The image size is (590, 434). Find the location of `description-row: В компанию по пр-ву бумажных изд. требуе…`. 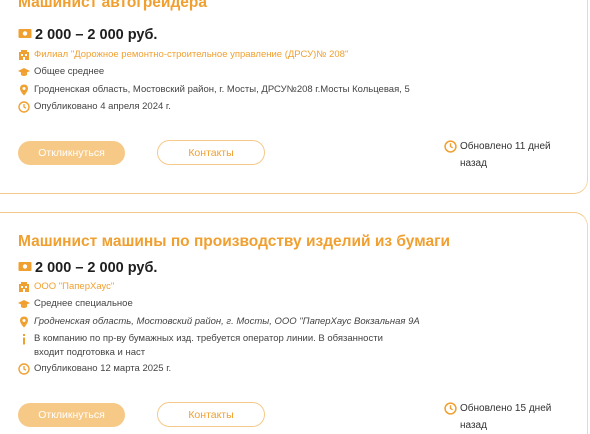

description-row: В компанию по пр-ву бумажных изд. требуе… is located at coordinates (206, 346).